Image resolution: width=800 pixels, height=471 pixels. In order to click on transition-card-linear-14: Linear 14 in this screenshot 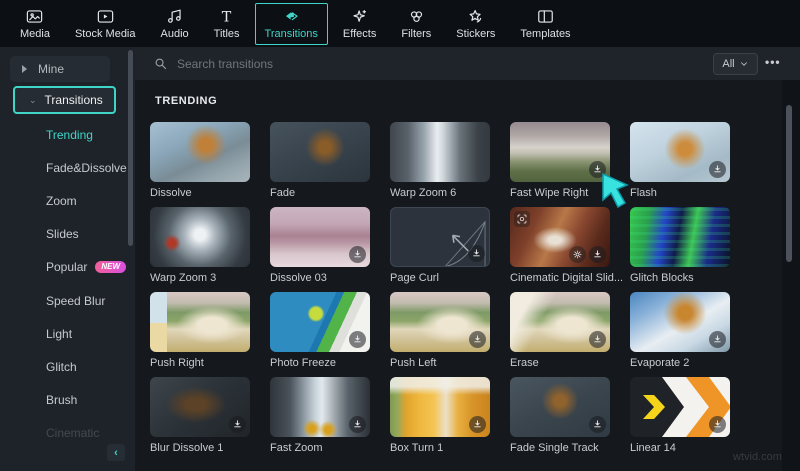, I will do `click(680, 415)`.